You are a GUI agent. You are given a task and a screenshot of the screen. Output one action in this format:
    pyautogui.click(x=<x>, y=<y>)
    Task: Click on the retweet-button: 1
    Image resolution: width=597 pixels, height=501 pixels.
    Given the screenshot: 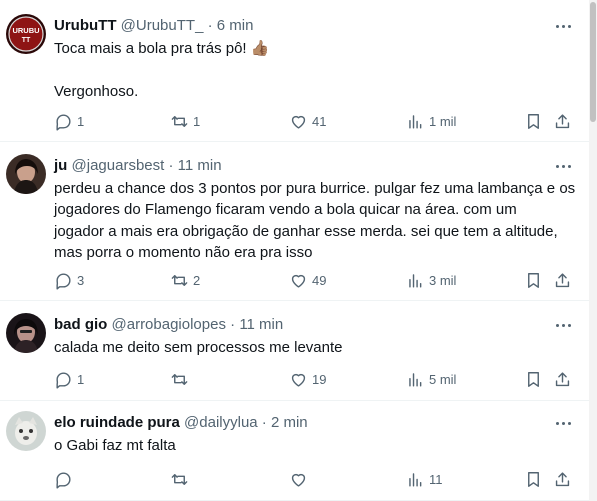 What is the action you would take?
    pyautogui.click(x=185, y=121)
    